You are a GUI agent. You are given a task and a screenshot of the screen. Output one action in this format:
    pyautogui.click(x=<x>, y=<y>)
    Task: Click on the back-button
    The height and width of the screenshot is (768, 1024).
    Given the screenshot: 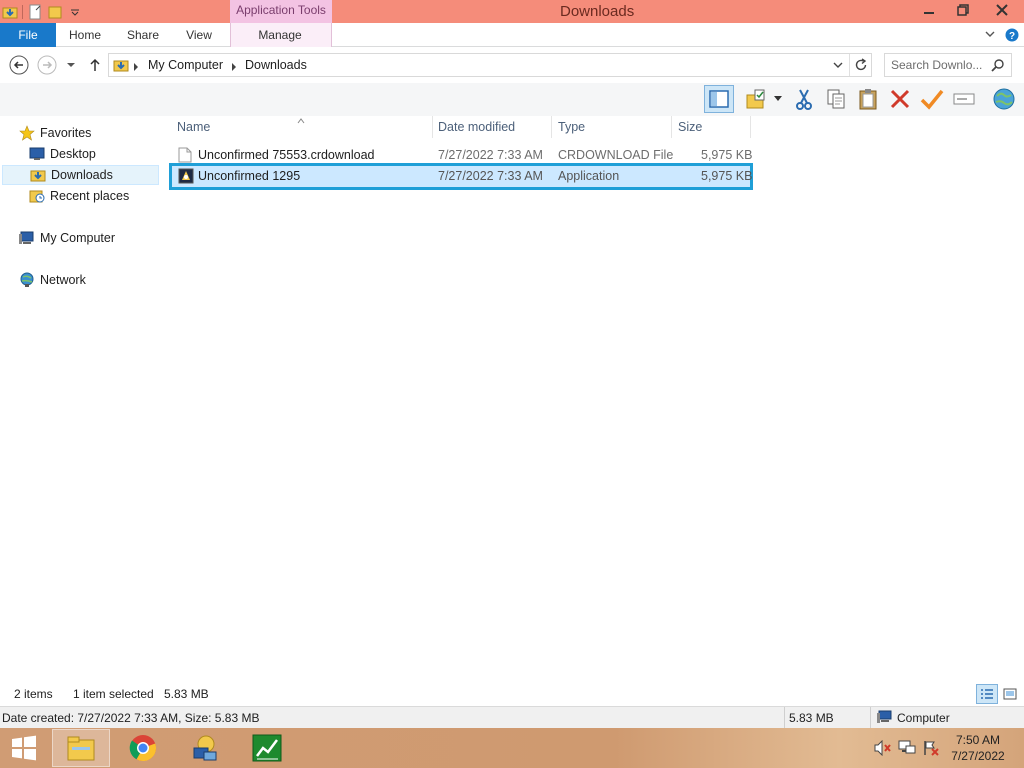 What is the action you would take?
    pyautogui.click(x=19, y=65)
    